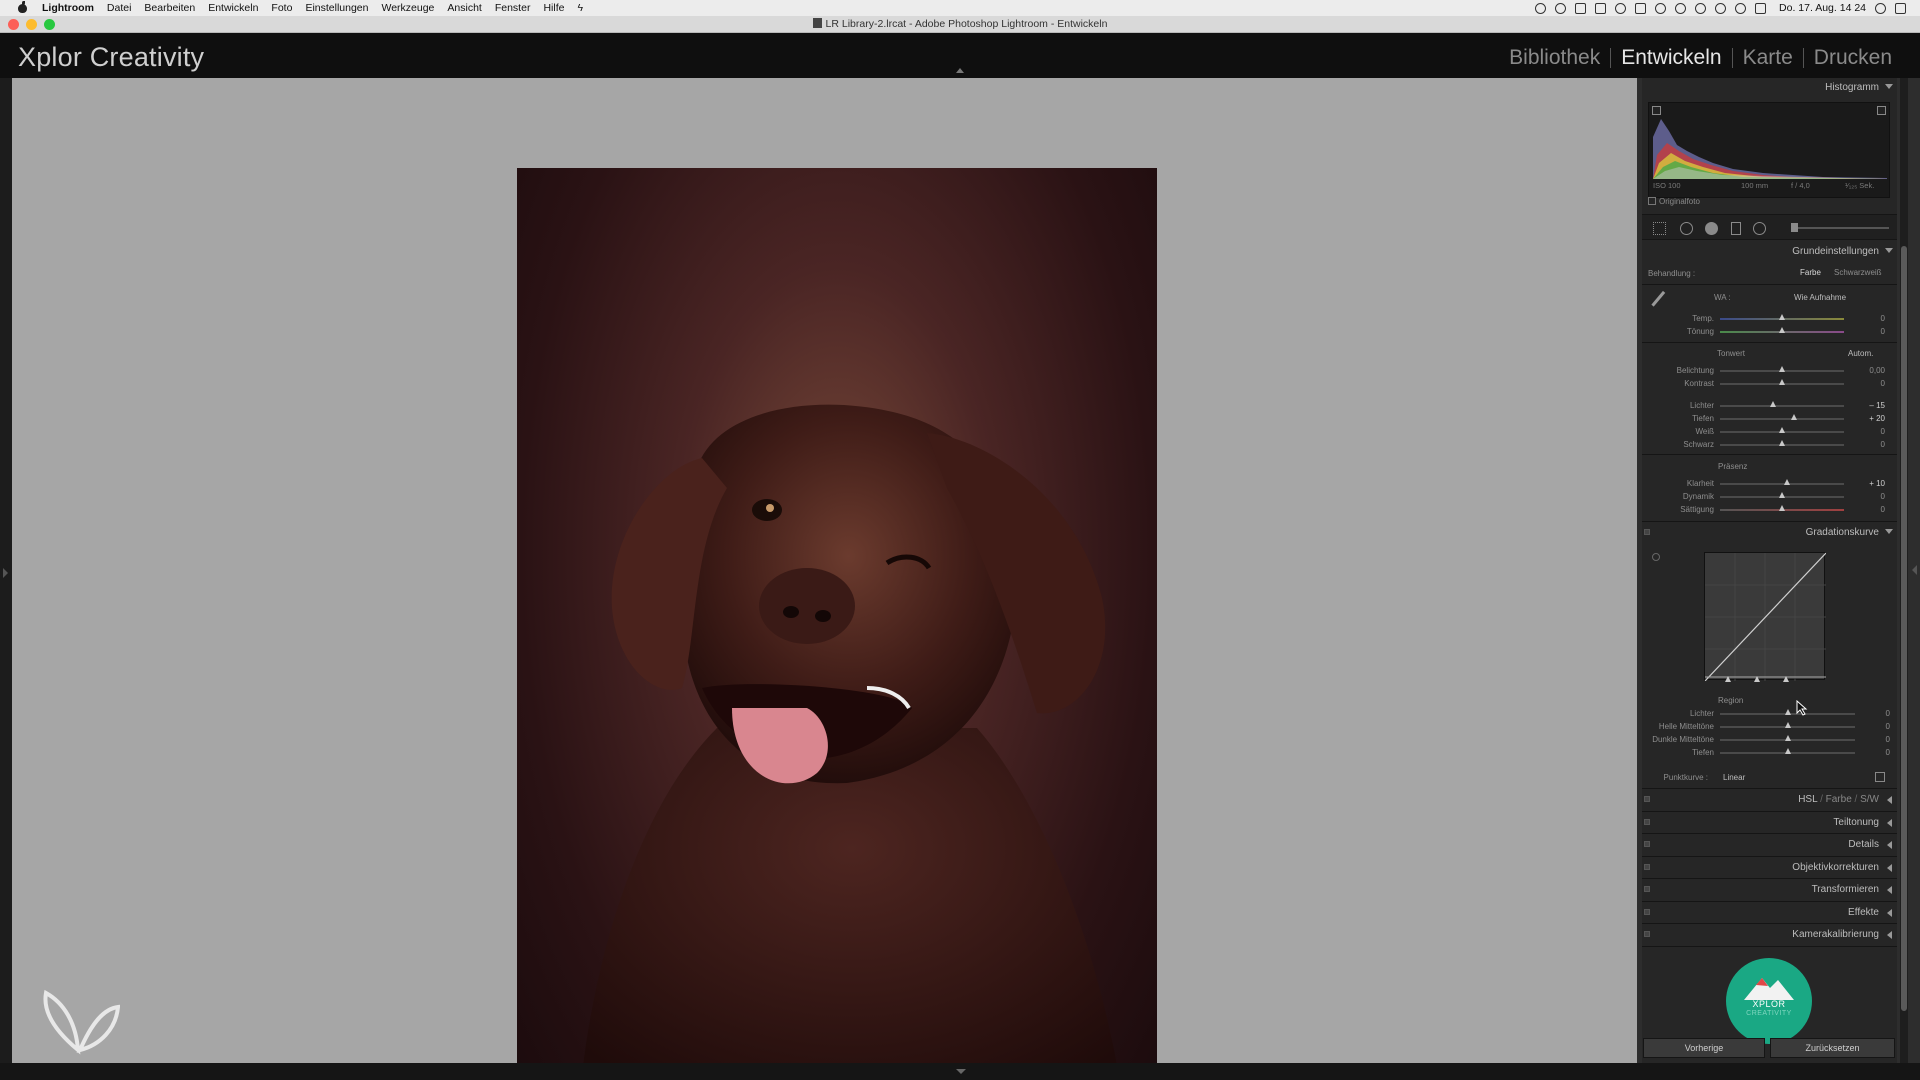  What do you see at coordinates (1769, 845) in the screenshot?
I see `details-header: Details` at bounding box center [1769, 845].